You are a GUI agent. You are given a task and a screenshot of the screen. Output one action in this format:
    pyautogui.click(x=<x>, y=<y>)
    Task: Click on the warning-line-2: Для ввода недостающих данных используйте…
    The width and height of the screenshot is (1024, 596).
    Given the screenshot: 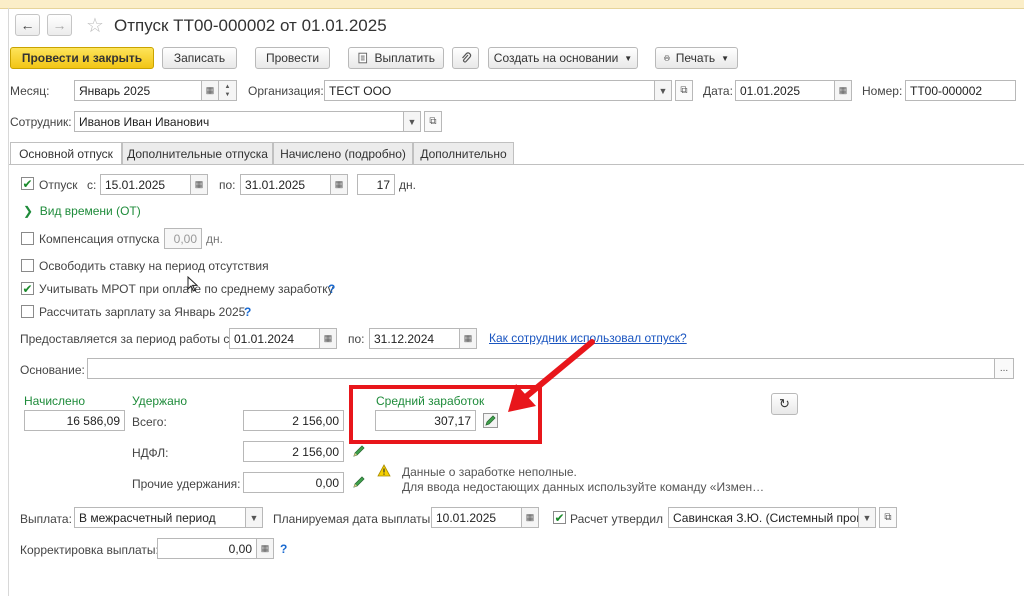 What is the action you would take?
    pyautogui.click(x=583, y=487)
    